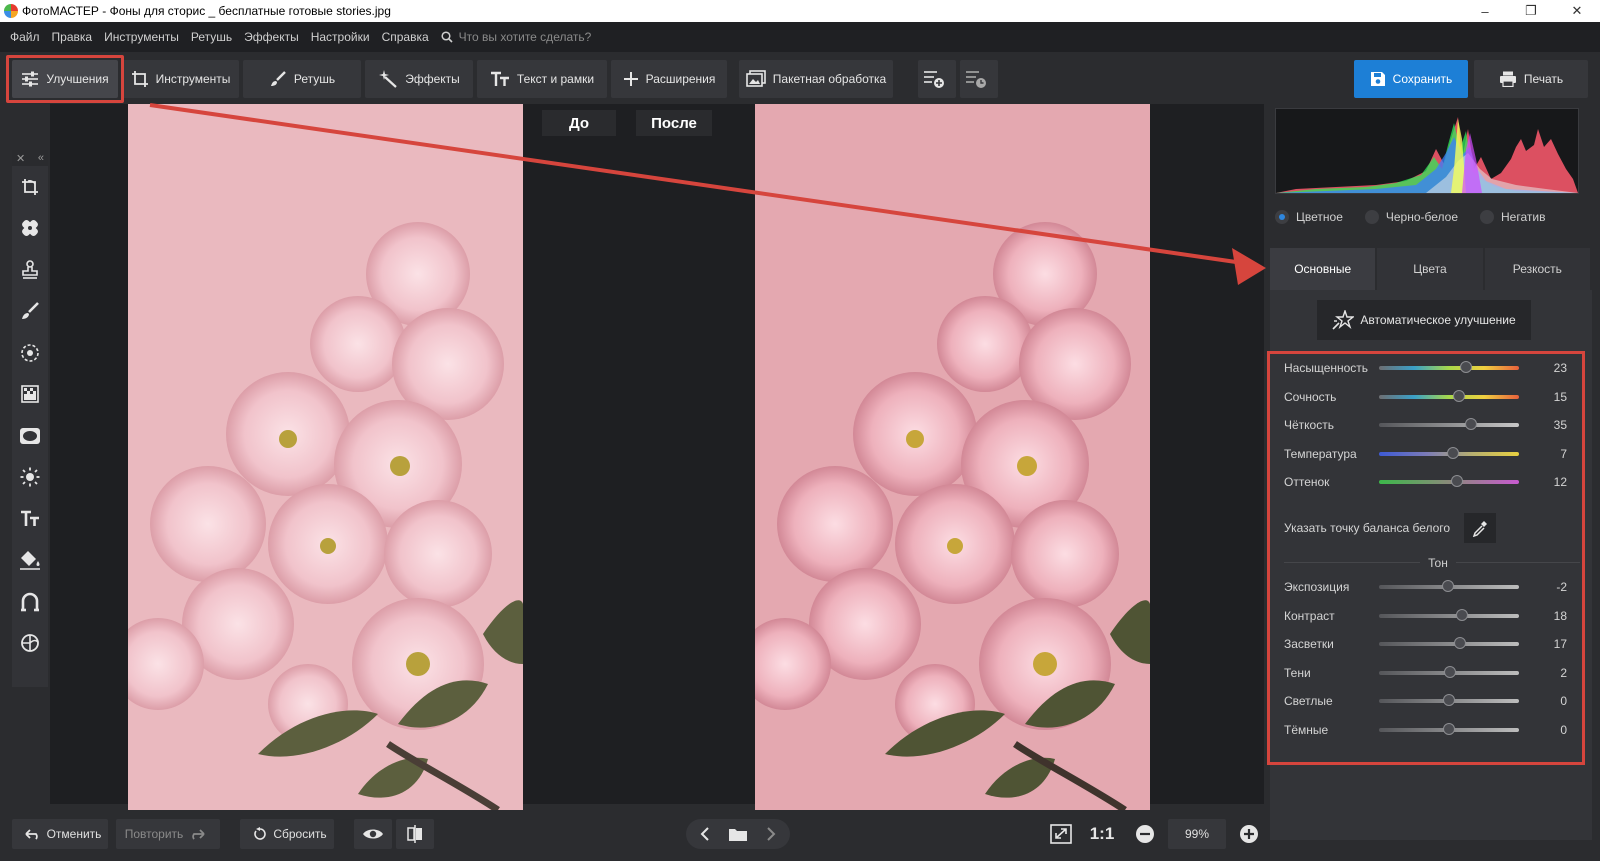 The width and height of the screenshot is (1600, 861). Describe the element at coordinates (1197, 834) in the screenshot. I see `zoom-level-field: 99%` at that location.